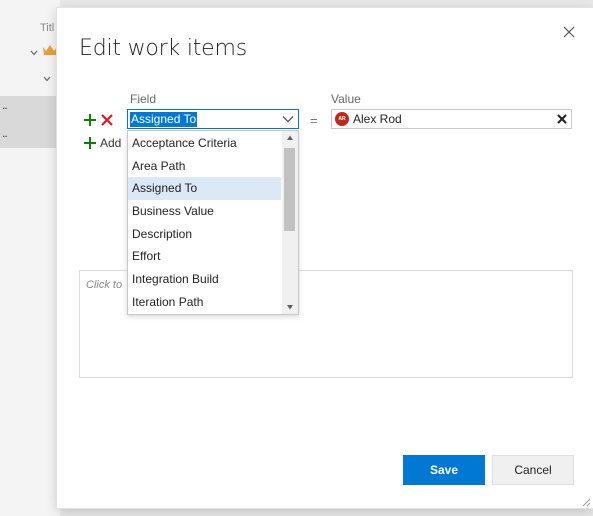 The image size is (593, 516). What do you see at coordinates (104, 285) in the screenshot?
I see `discussion-placeholder: Click to` at bounding box center [104, 285].